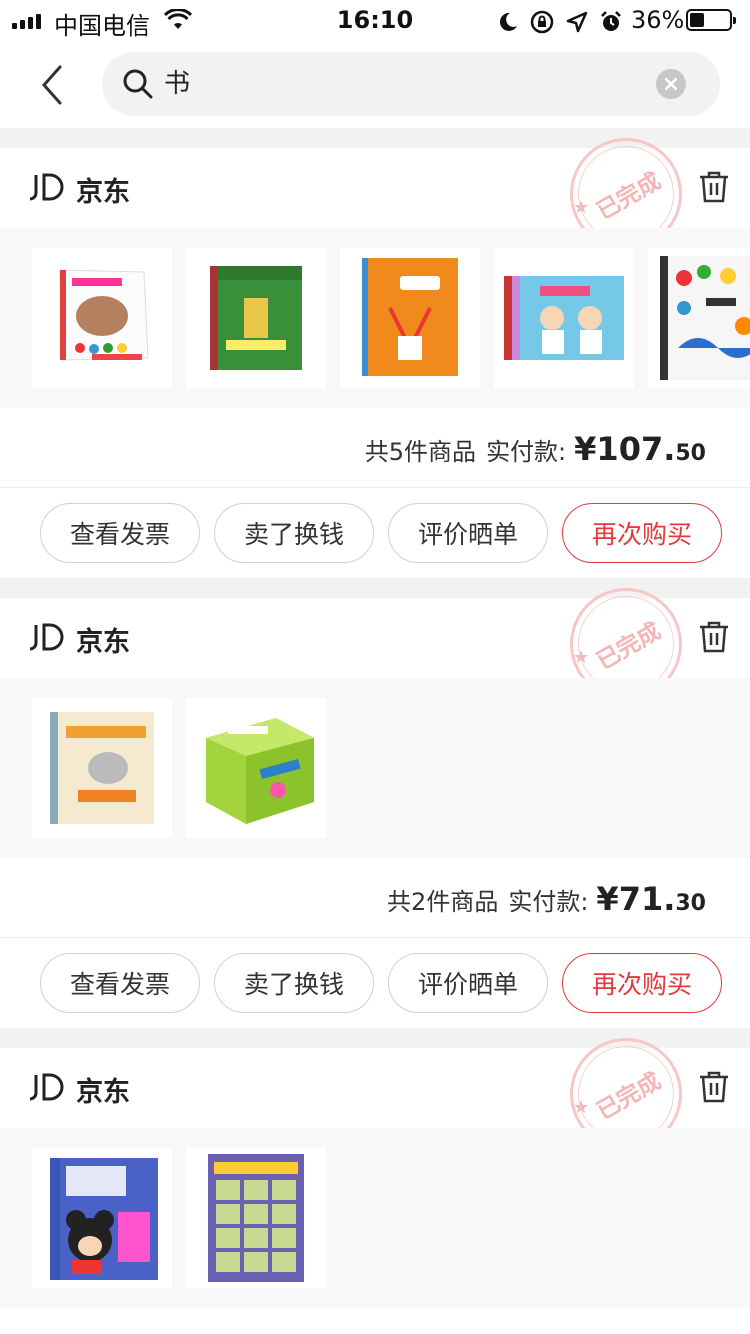 The width and height of the screenshot is (750, 1334). I want to click on location-icon, so click(577, 24).